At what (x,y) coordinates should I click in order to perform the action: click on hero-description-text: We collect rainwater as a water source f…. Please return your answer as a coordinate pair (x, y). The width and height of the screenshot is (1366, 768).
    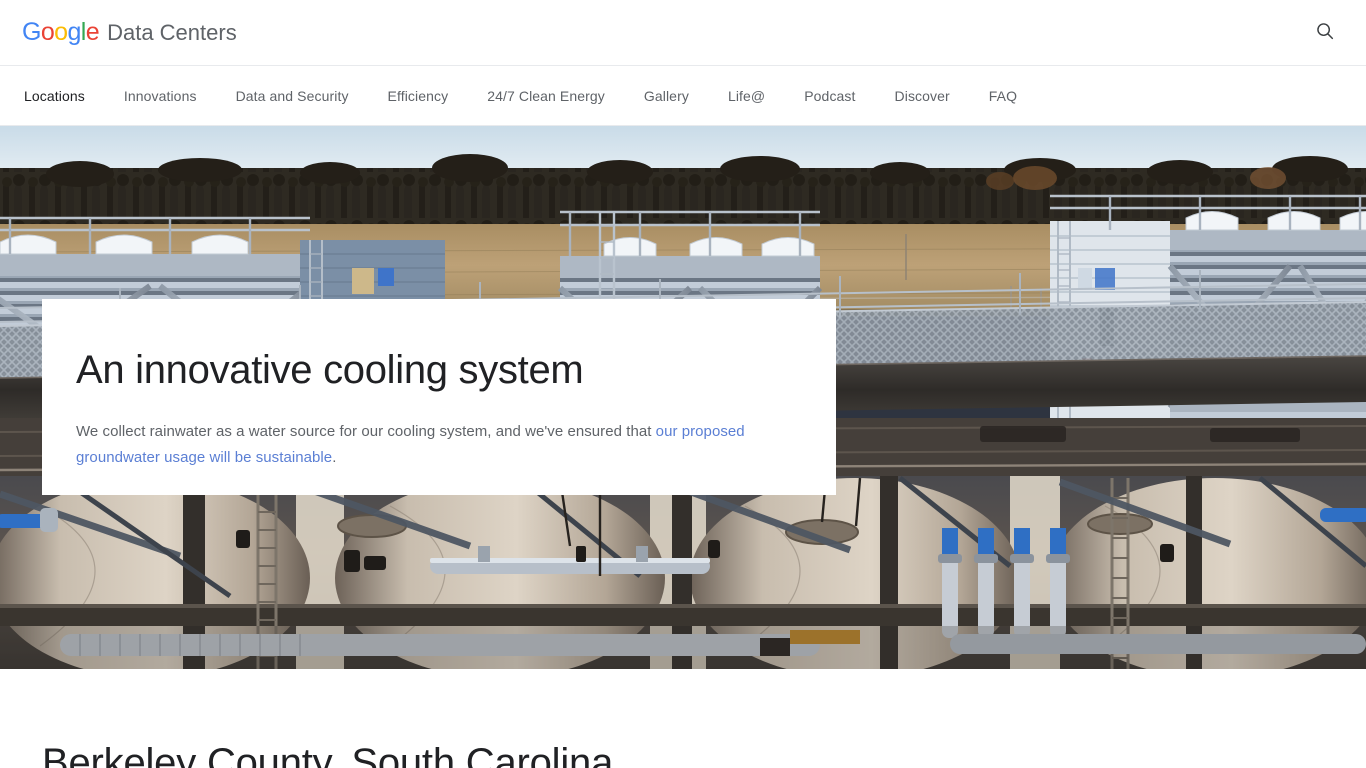
    Looking at the image, I should click on (366, 431).